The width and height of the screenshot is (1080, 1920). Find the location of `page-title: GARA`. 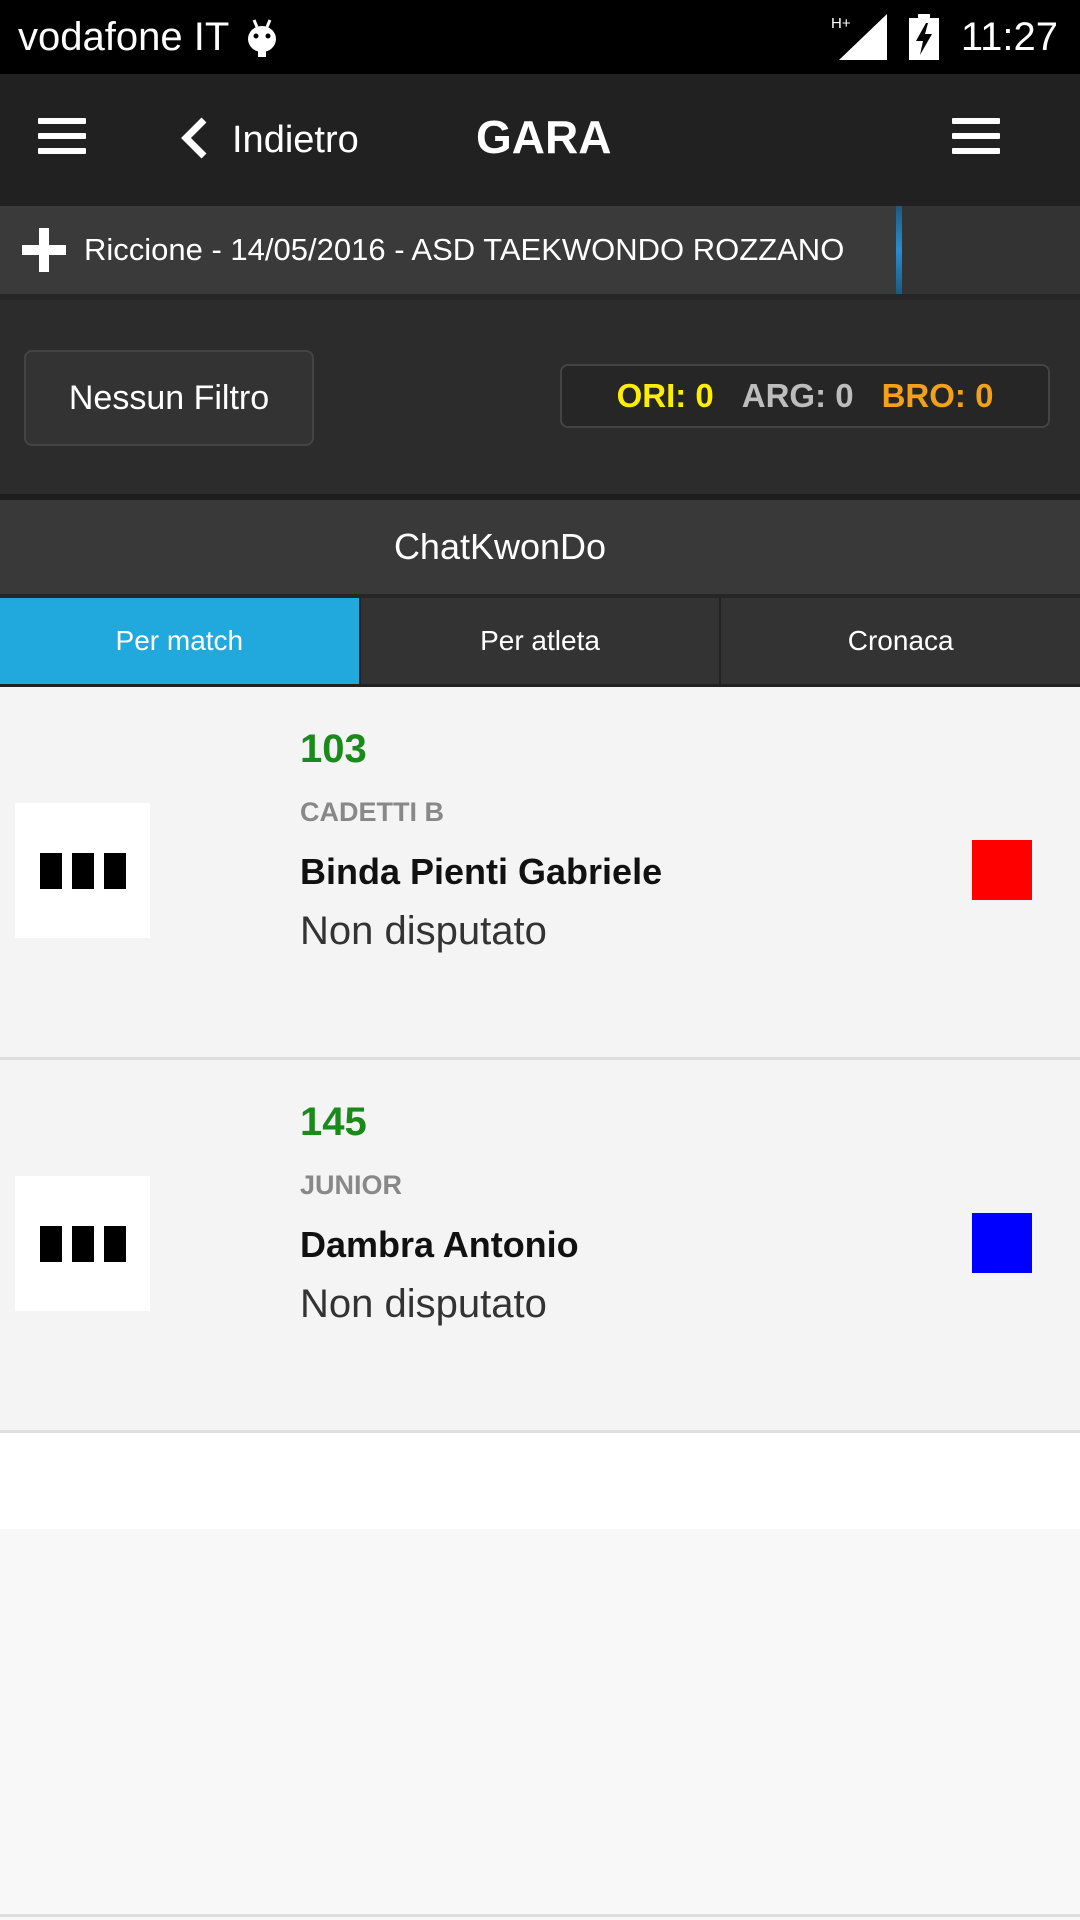

page-title: GARA is located at coordinates (544, 137).